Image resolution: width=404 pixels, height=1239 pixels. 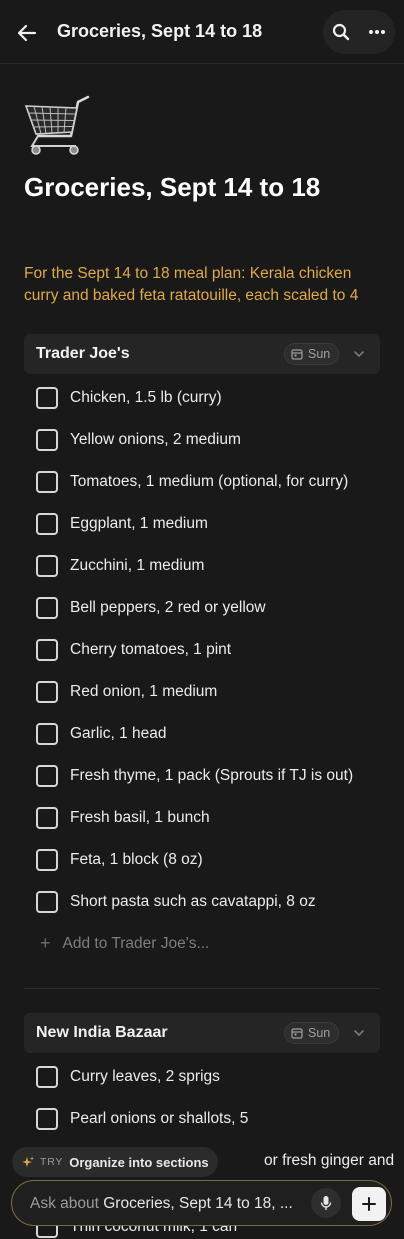 I want to click on list-item: Chicken, 1.5 lb (curry), so click(x=129, y=398).